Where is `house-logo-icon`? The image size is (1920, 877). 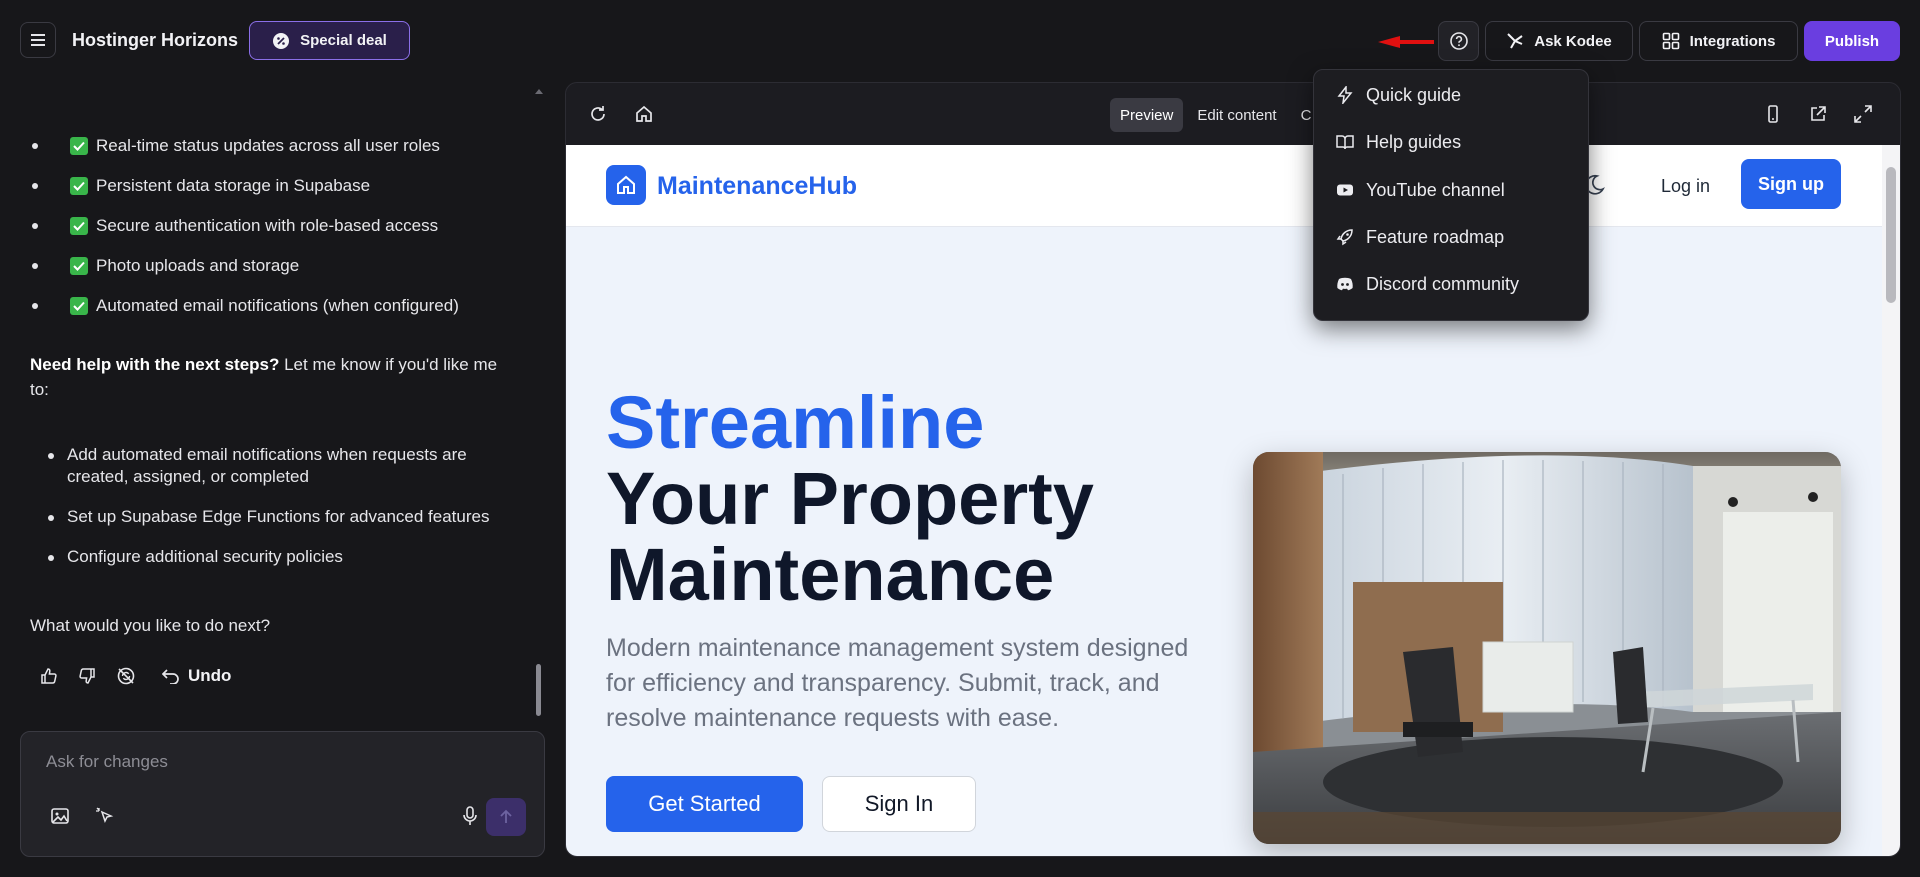 house-logo-icon is located at coordinates (626, 184).